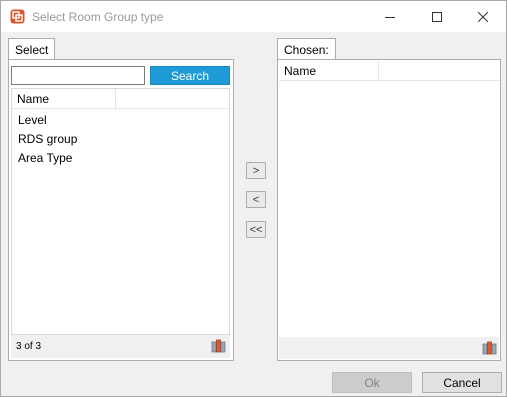 This screenshot has height=397, width=507. What do you see at coordinates (372, 382) in the screenshot?
I see `ok-button: Ok` at bounding box center [372, 382].